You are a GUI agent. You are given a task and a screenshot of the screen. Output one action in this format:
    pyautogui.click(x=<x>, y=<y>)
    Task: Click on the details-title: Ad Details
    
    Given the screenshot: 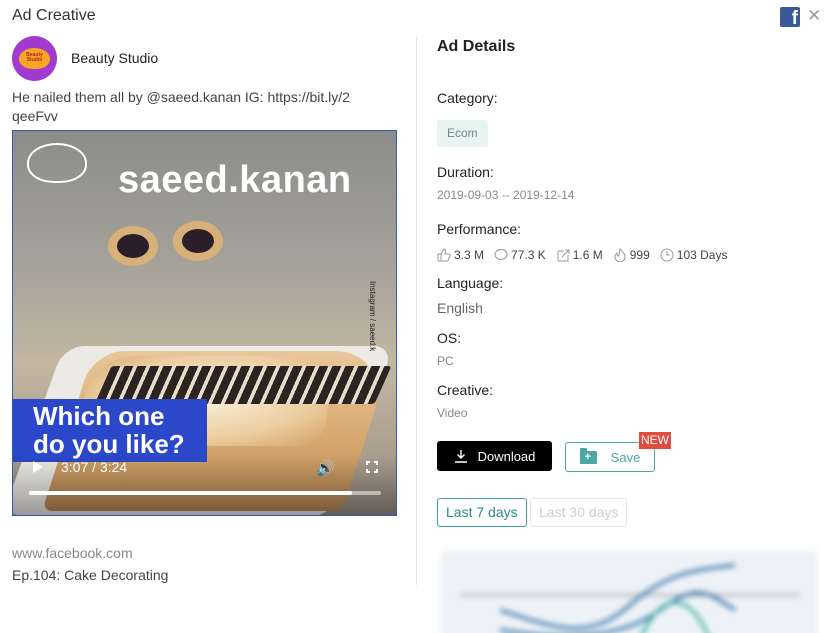 What is the action you would take?
    pyautogui.click(x=476, y=46)
    